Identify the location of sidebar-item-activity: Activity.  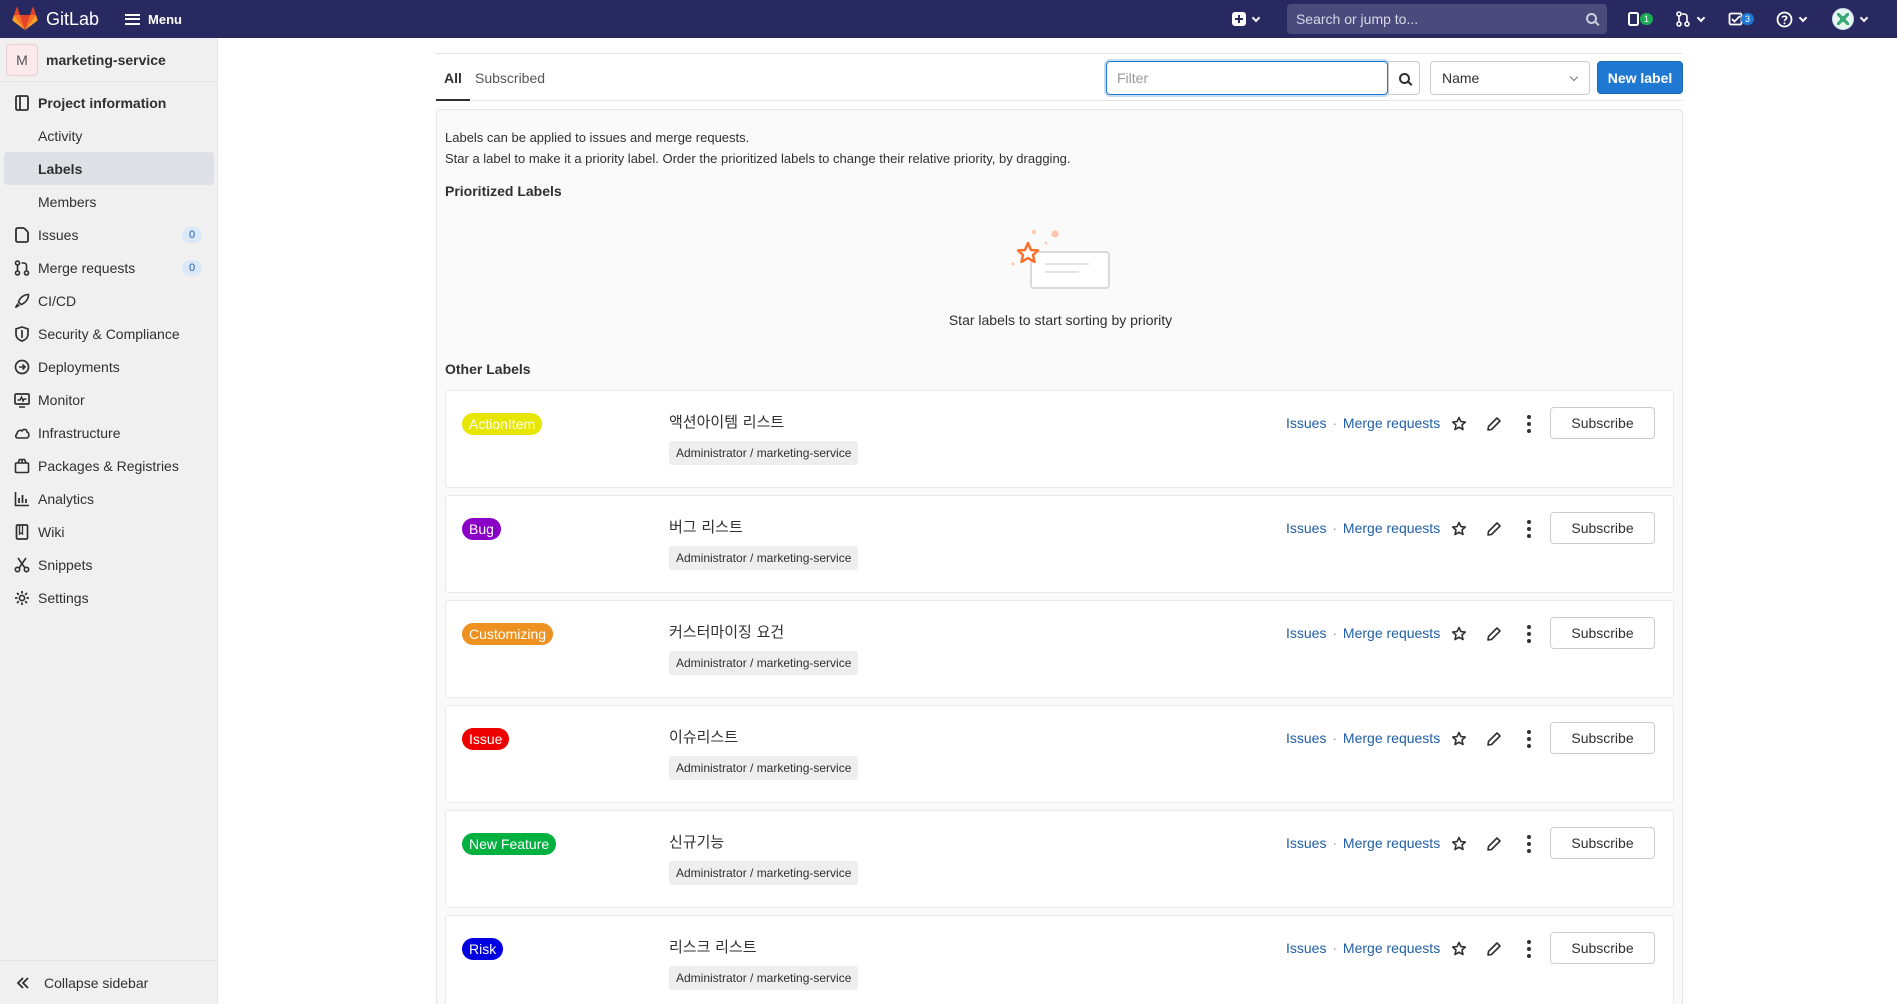
(109, 135).